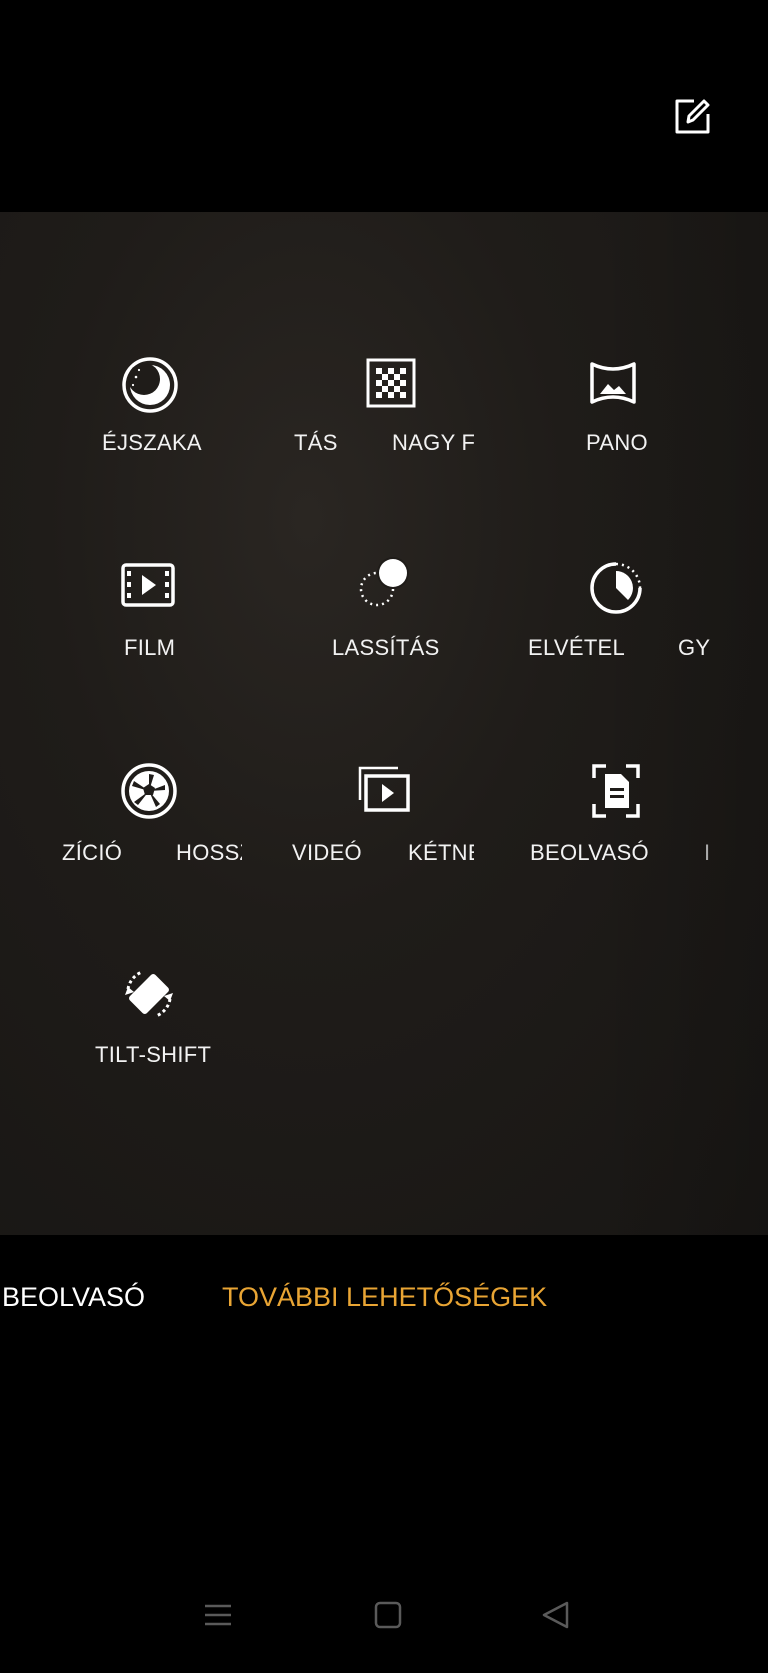  What do you see at coordinates (384, 106) in the screenshot?
I see `top-bar` at bounding box center [384, 106].